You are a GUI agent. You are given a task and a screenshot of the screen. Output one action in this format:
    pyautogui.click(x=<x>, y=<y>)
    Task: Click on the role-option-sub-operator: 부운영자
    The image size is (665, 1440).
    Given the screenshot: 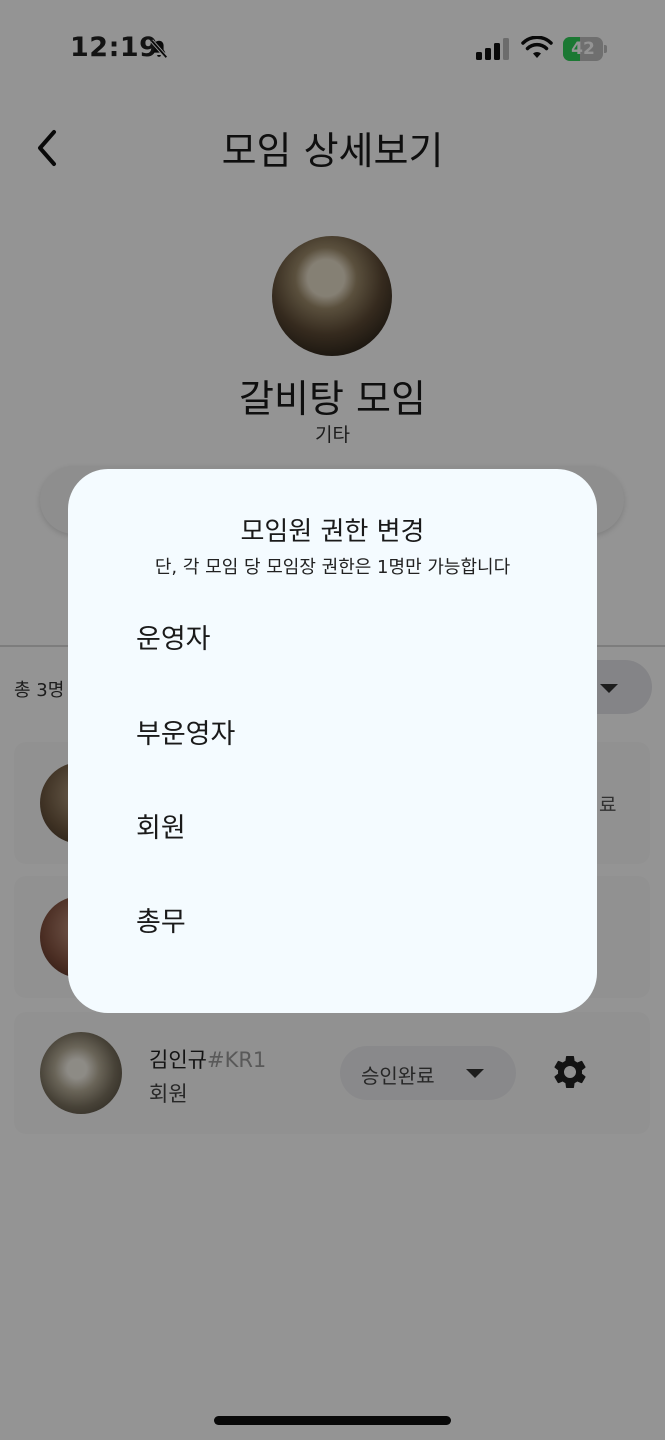 What is the action you would take?
    pyautogui.click(x=332, y=735)
    